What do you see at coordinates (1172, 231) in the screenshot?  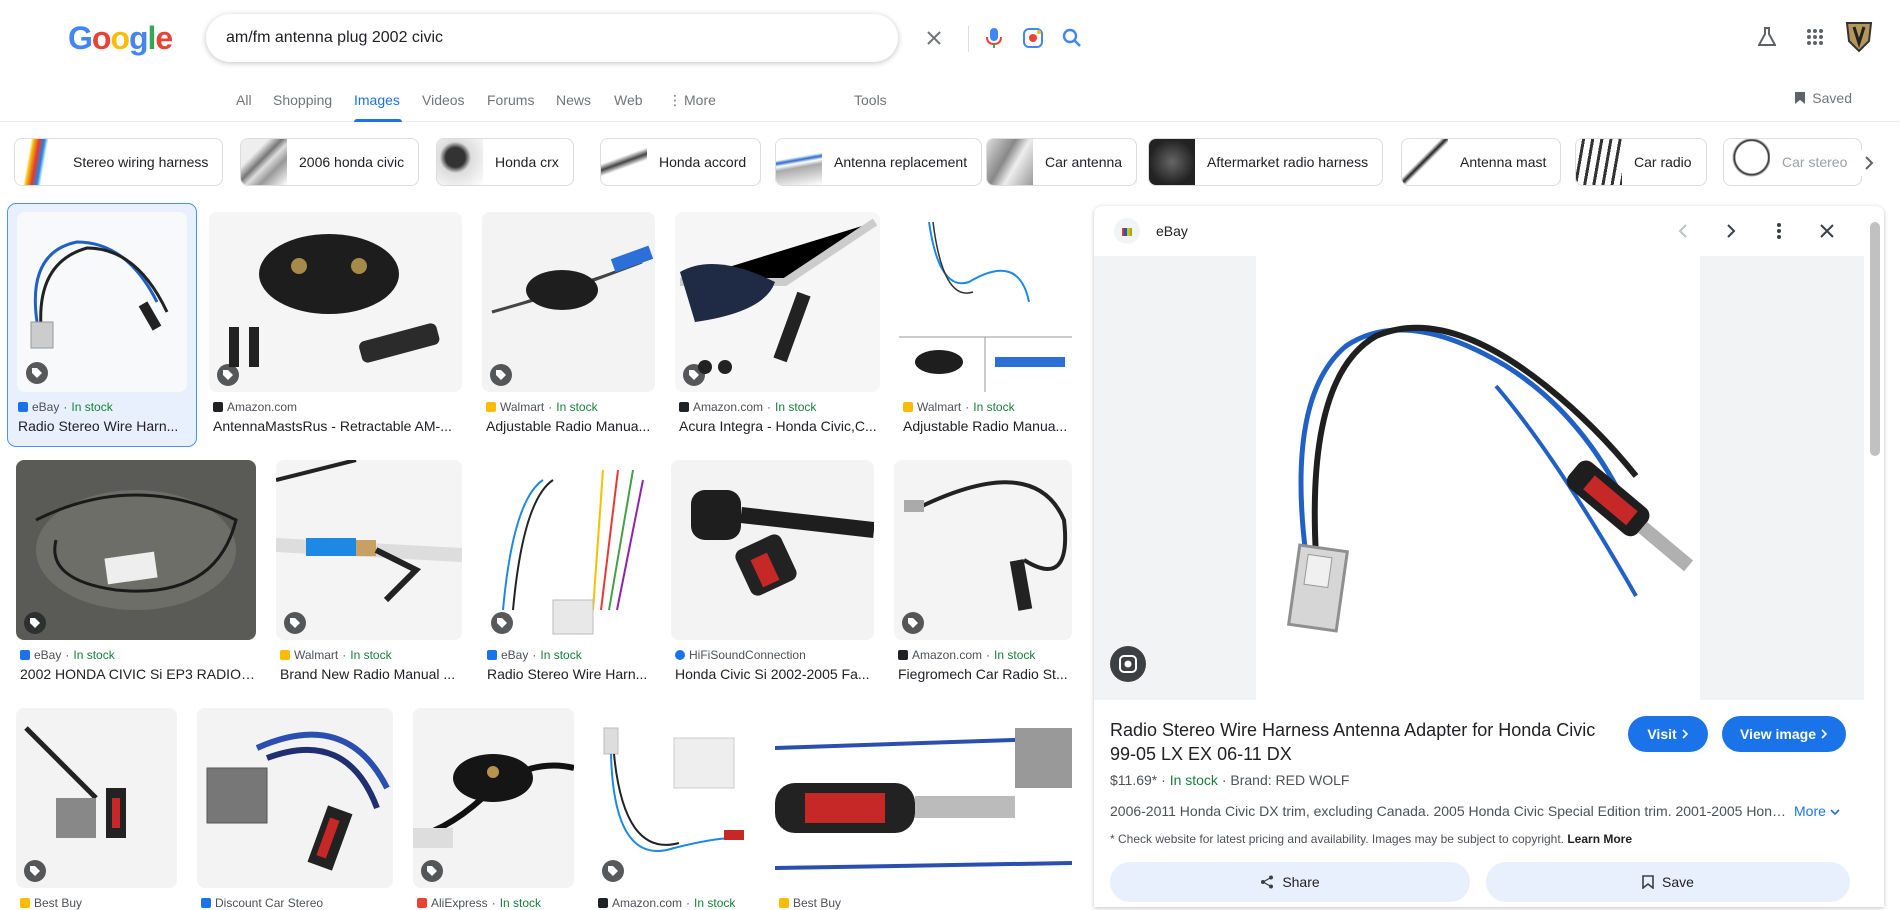 I see `panel-source: eBay` at bounding box center [1172, 231].